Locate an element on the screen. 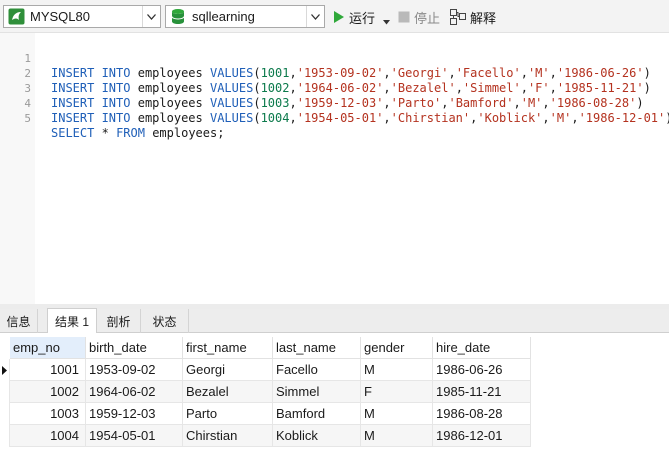  column-header-last-name: last_name is located at coordinates (317, 348).